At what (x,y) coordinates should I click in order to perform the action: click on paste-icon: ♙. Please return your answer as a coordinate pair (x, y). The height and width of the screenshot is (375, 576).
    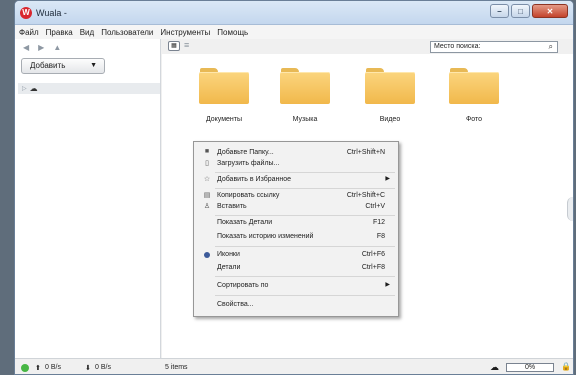
    Looking at the image, I should click on (207, 206).